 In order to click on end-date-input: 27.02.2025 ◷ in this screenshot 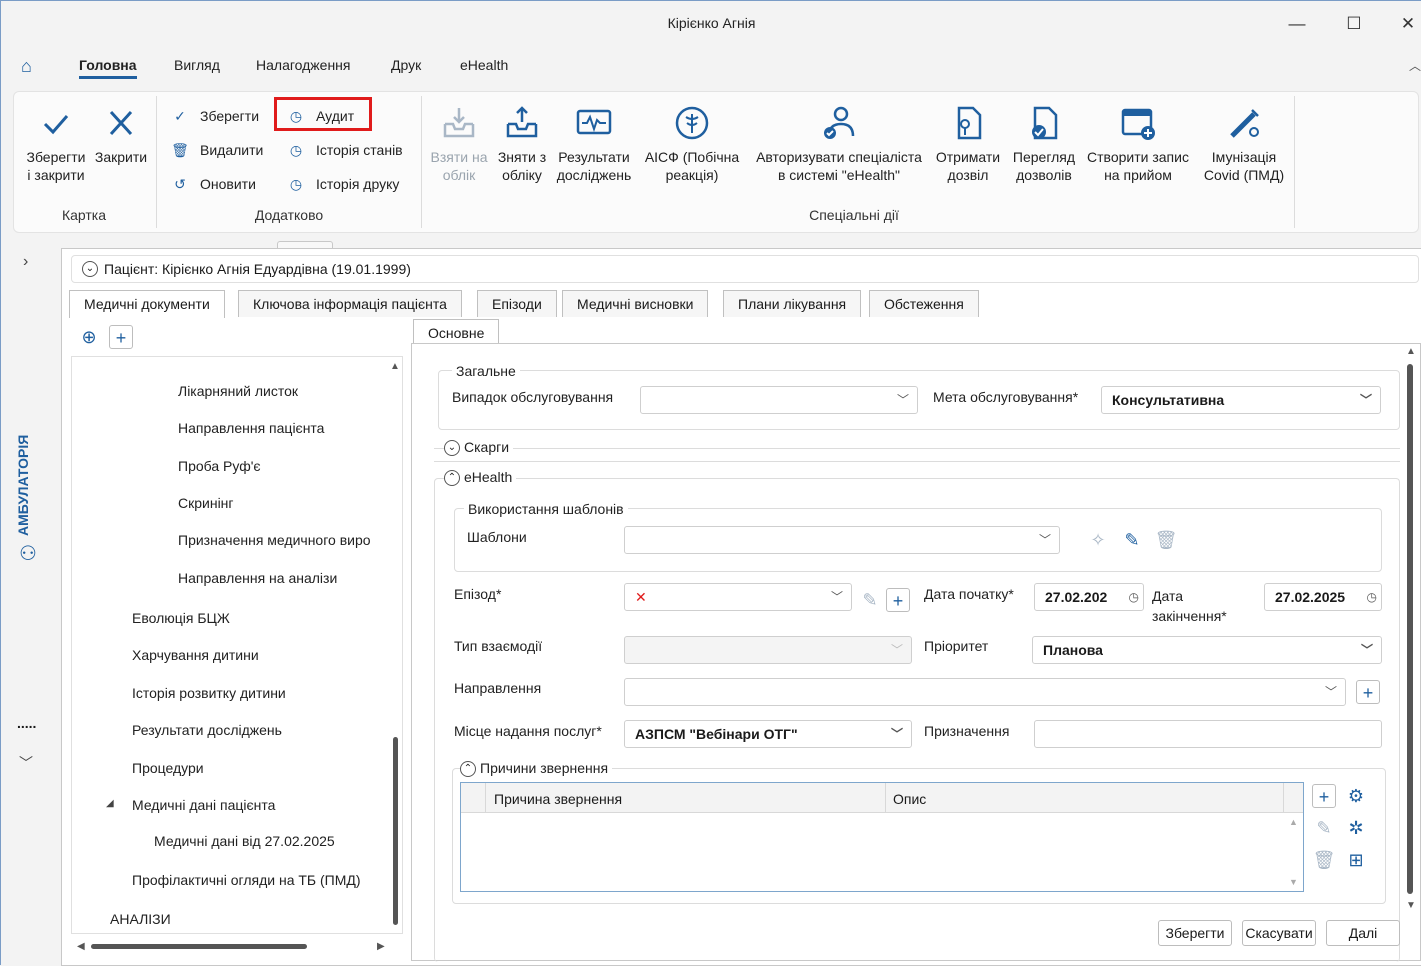, I will do `click(1323, 597)`.